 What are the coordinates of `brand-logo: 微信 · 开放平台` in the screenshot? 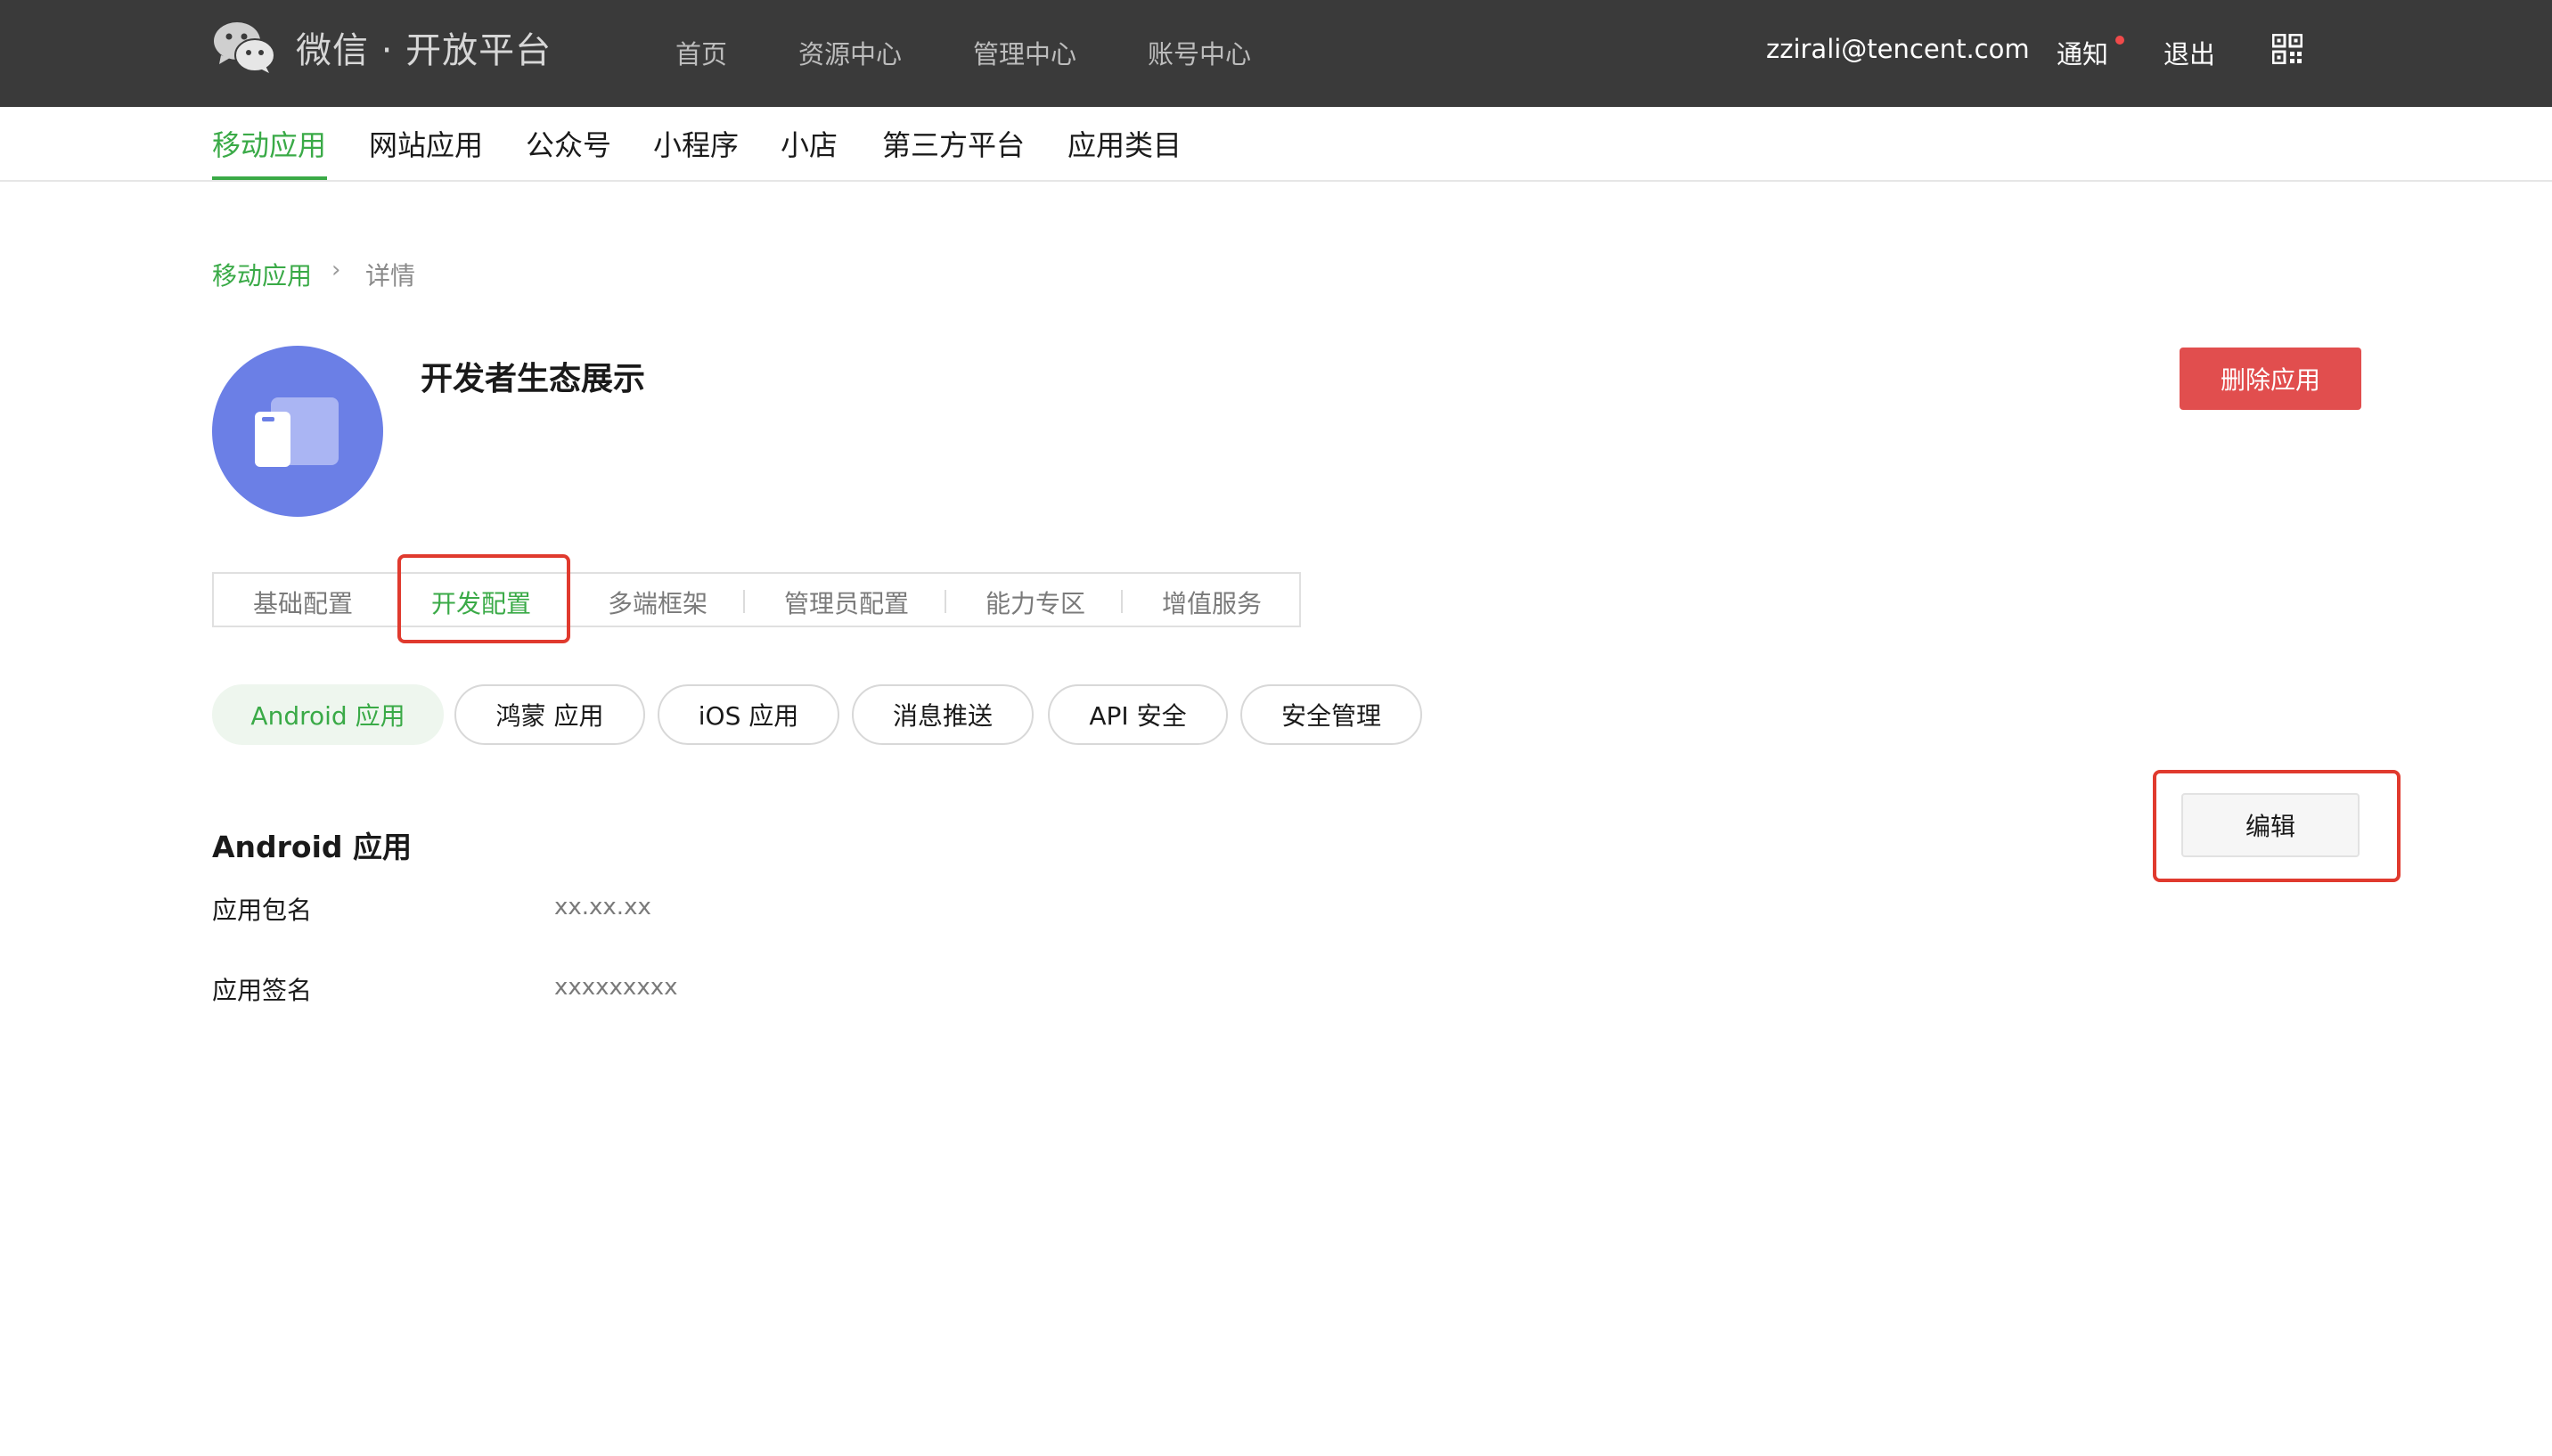 It's located at (382, 48).